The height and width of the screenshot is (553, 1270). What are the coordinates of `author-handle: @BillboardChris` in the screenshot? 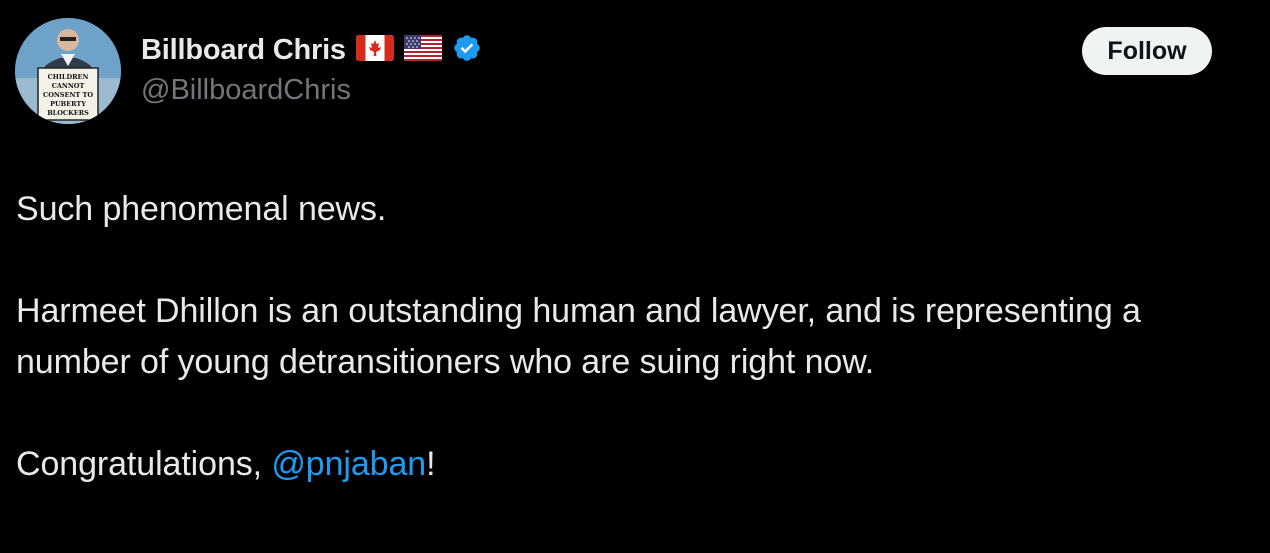 It's located at (246, 90).